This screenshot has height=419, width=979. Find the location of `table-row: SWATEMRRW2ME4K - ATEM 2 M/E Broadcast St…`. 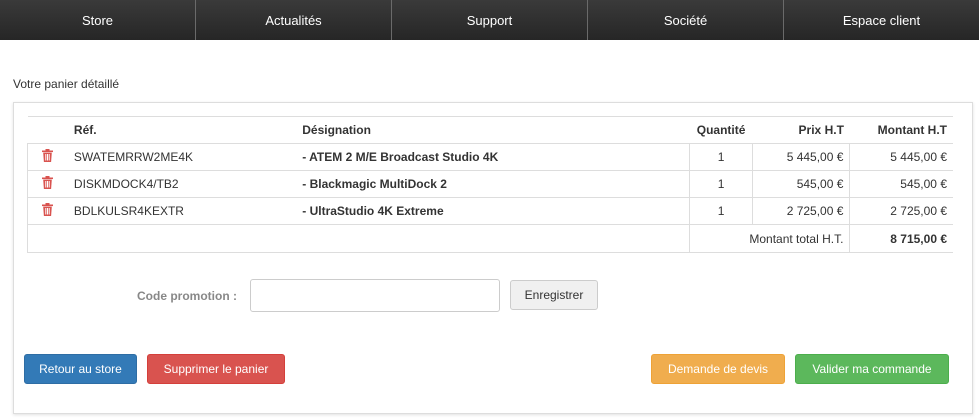

table-row: SWATEMRRW2ME4K - ATEM 2 M/E Broadcast St… is located at coordinates (489, 157).